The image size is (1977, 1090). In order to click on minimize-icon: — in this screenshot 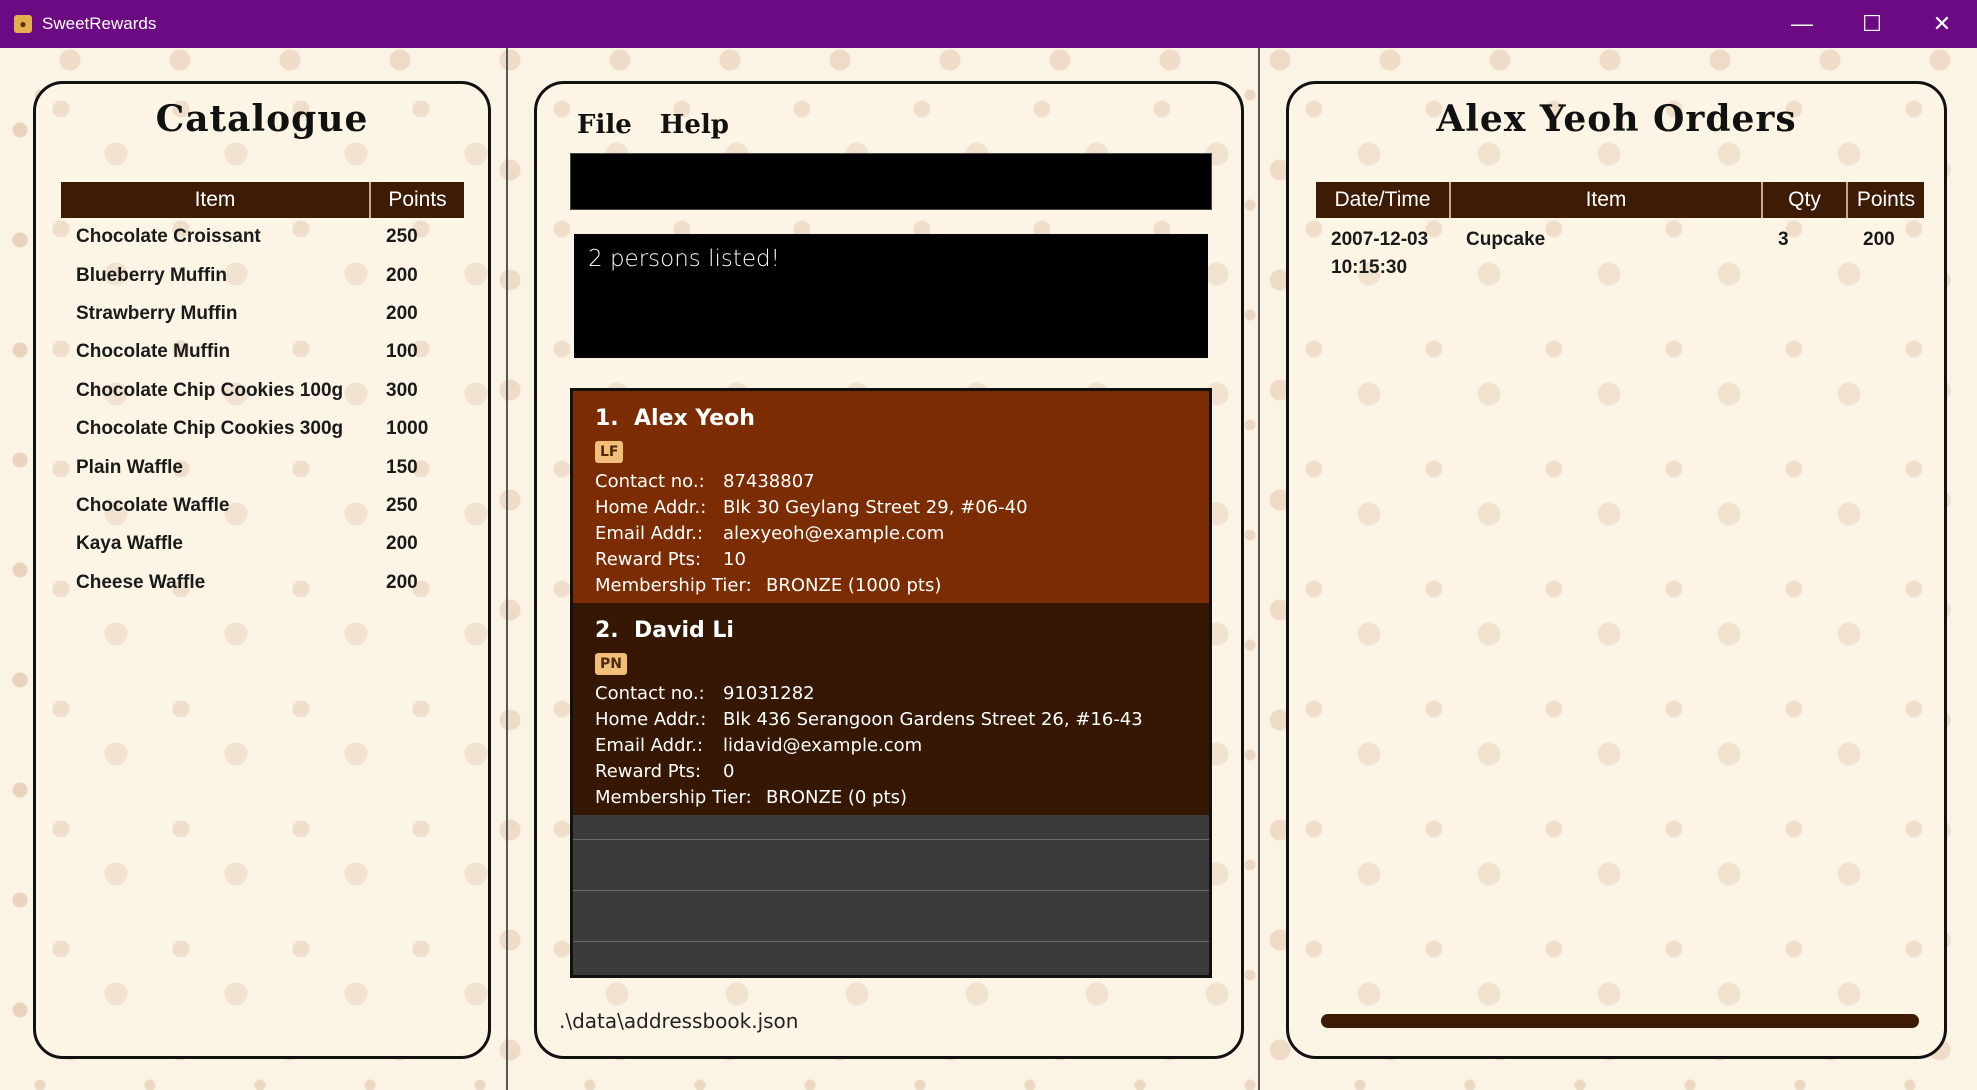, I will do `click(1802, 24)`.